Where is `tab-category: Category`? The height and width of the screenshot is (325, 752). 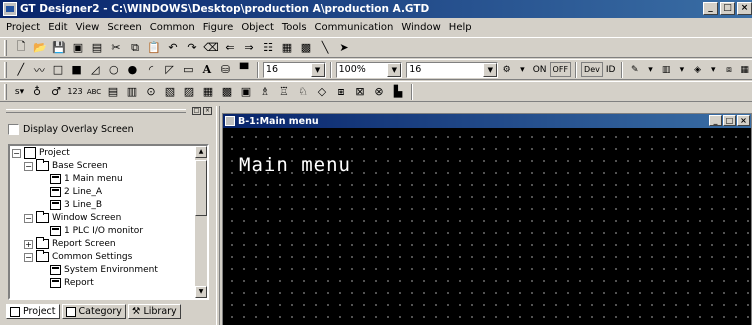
tab-category: Category is located at coordinates (93, 311).